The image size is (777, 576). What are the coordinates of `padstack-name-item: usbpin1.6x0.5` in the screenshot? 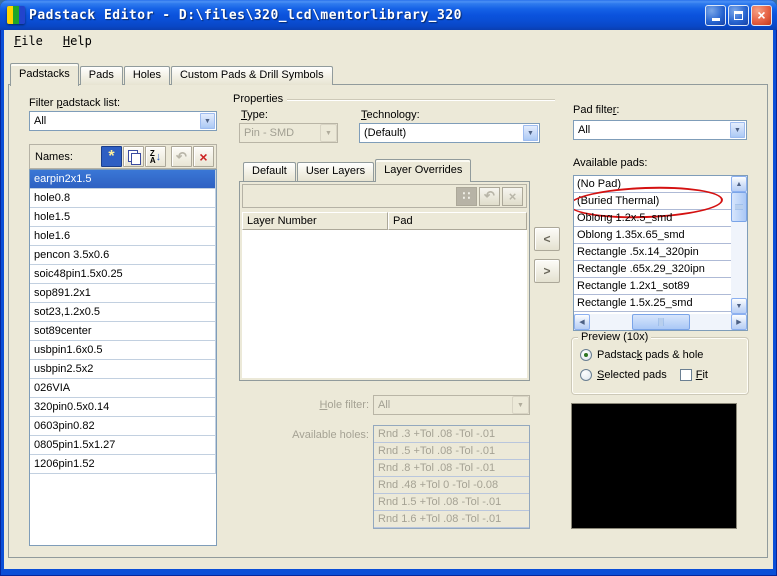 It's located at (123, 350).